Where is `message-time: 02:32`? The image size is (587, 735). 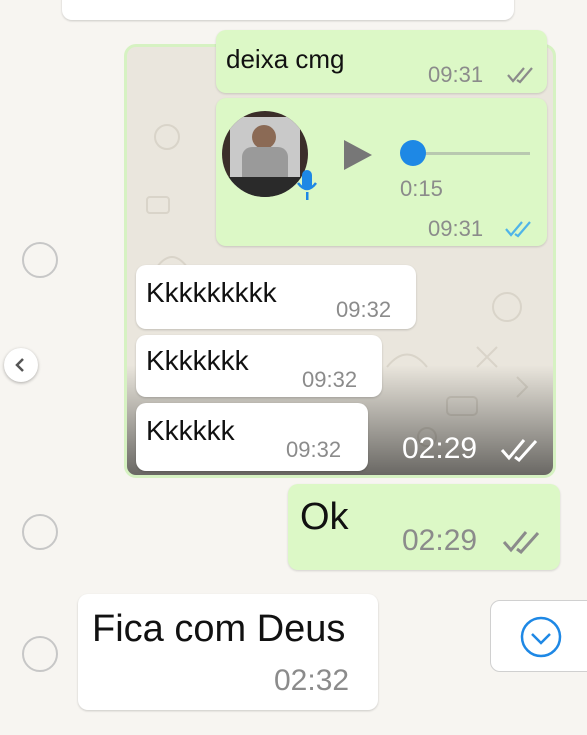 message-time: 02:32 is located at coordinates (312, 680).